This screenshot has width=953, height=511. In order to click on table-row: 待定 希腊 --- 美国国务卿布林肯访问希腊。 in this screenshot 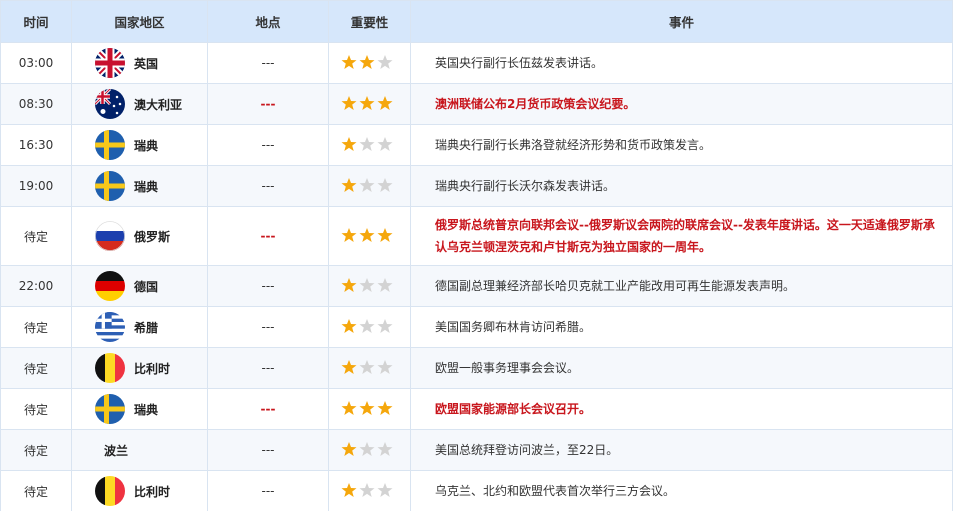, I will do `click(476, 327)`.